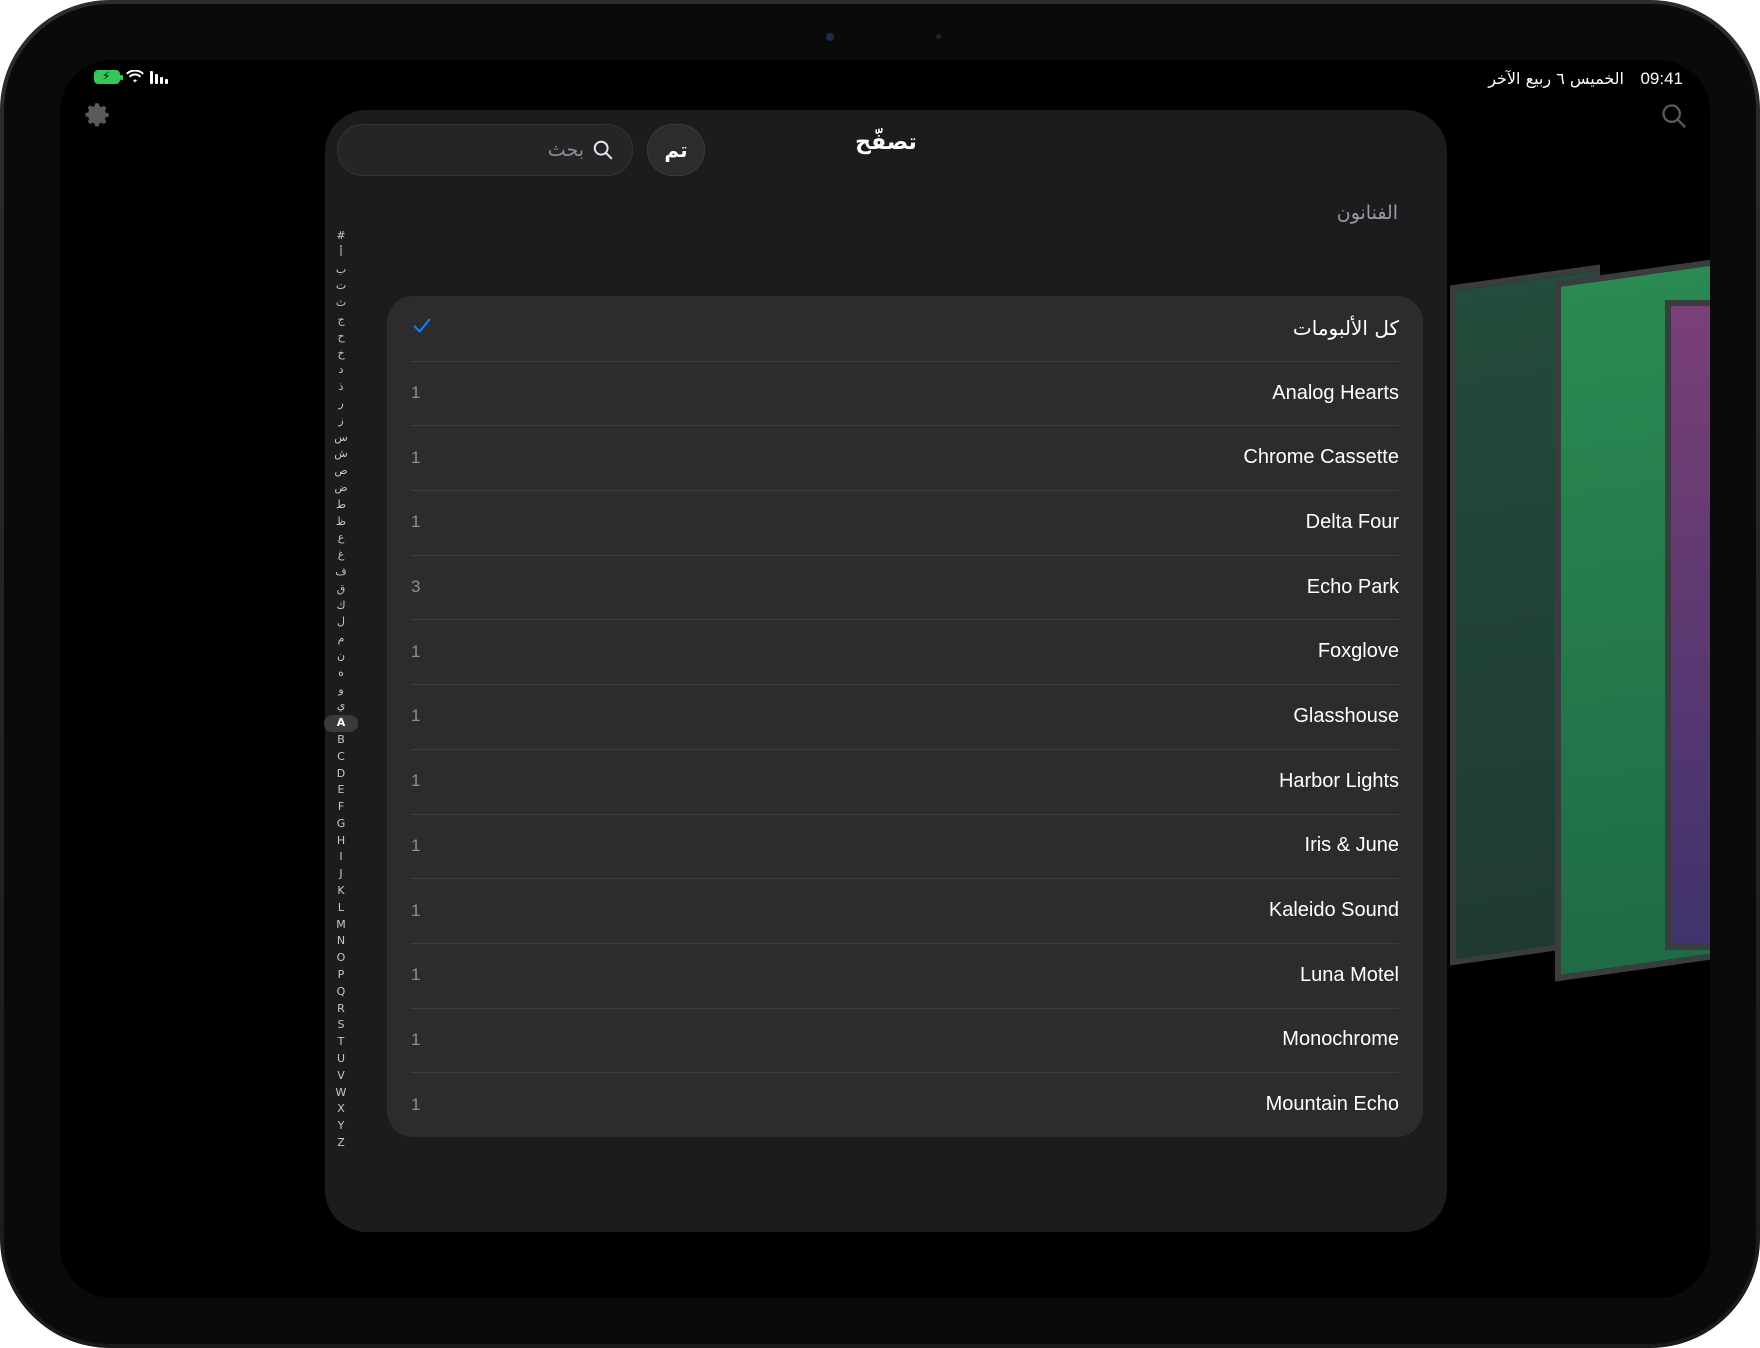  I want to click on artist-row: كل الألبومات, so click(905, 328).